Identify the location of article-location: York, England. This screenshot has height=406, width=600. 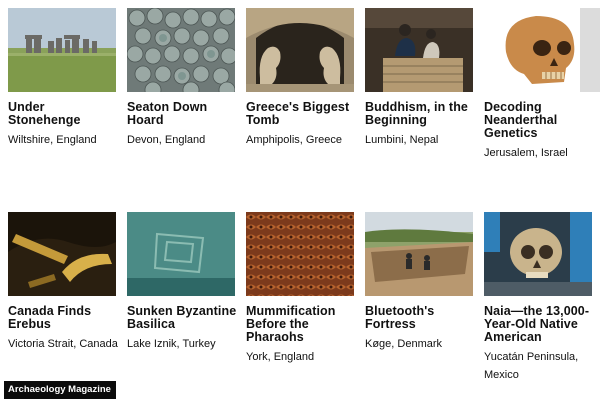
(280, 357).